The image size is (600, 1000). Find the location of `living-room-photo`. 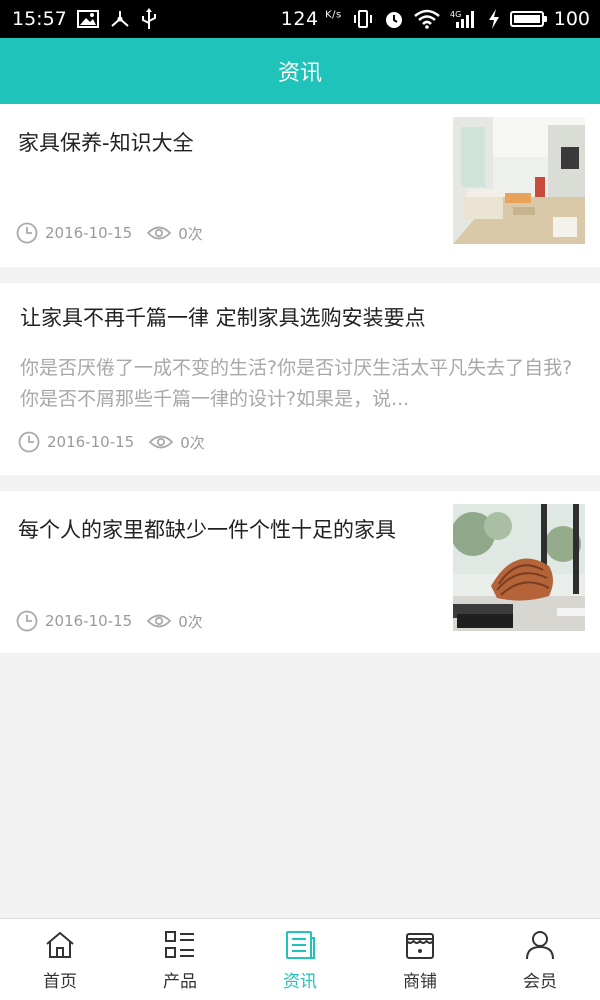

living-room-photo is located at coordinates (519, 180).